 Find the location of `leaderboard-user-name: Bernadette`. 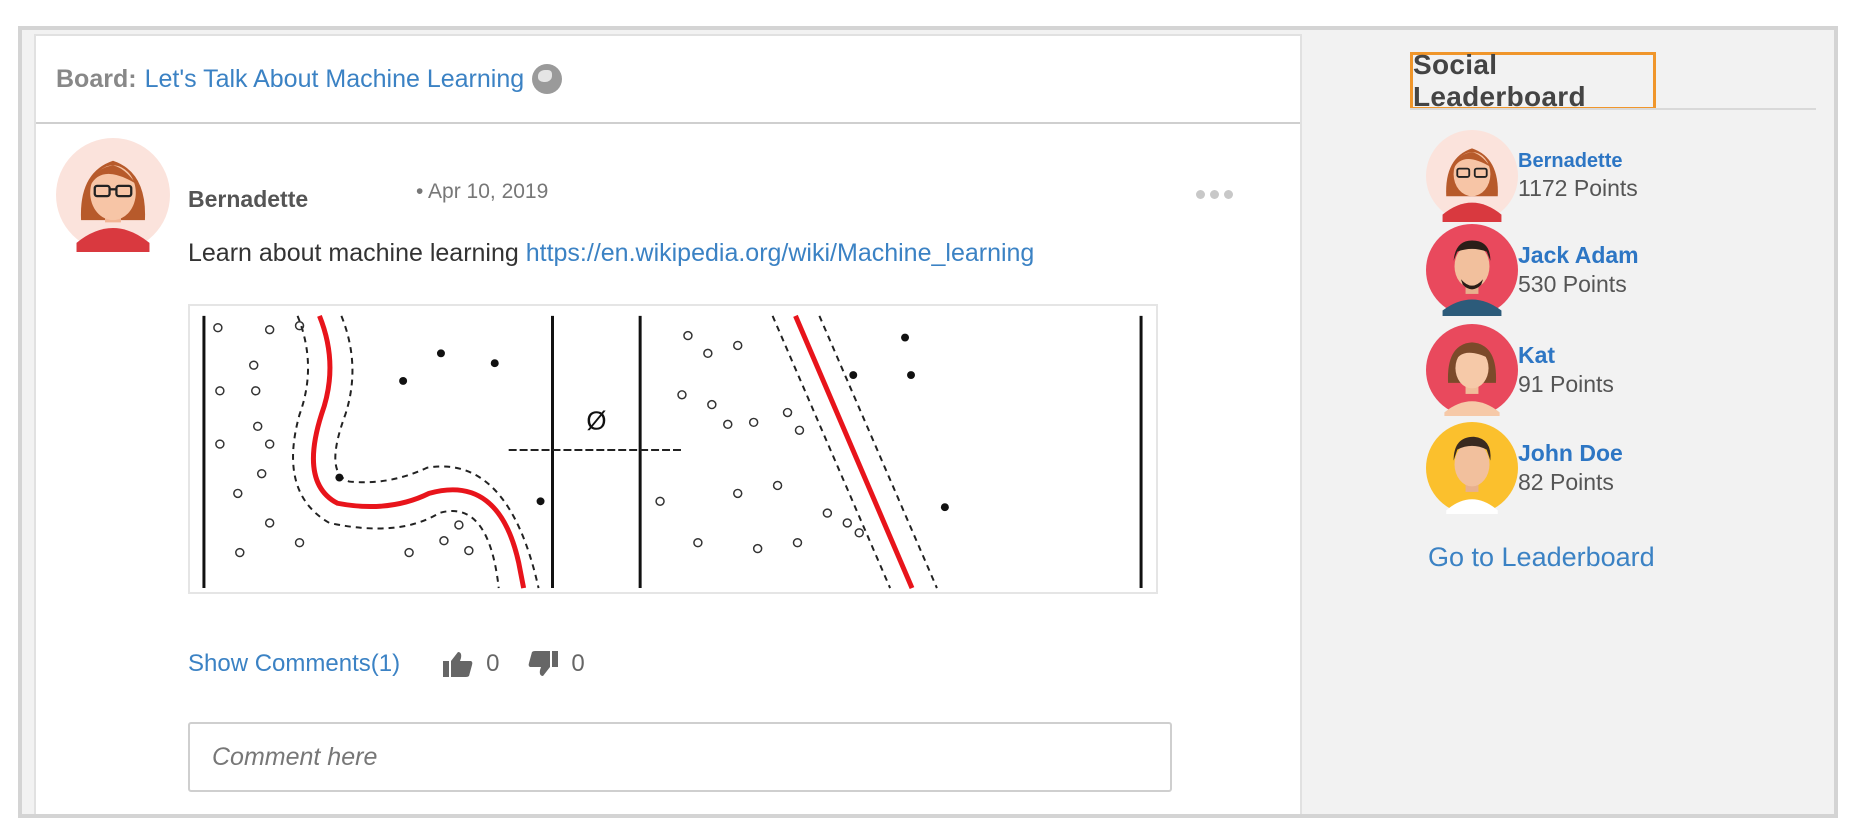

leaderboard-user-name: Bernadette is located at coordinates (1578, 161).